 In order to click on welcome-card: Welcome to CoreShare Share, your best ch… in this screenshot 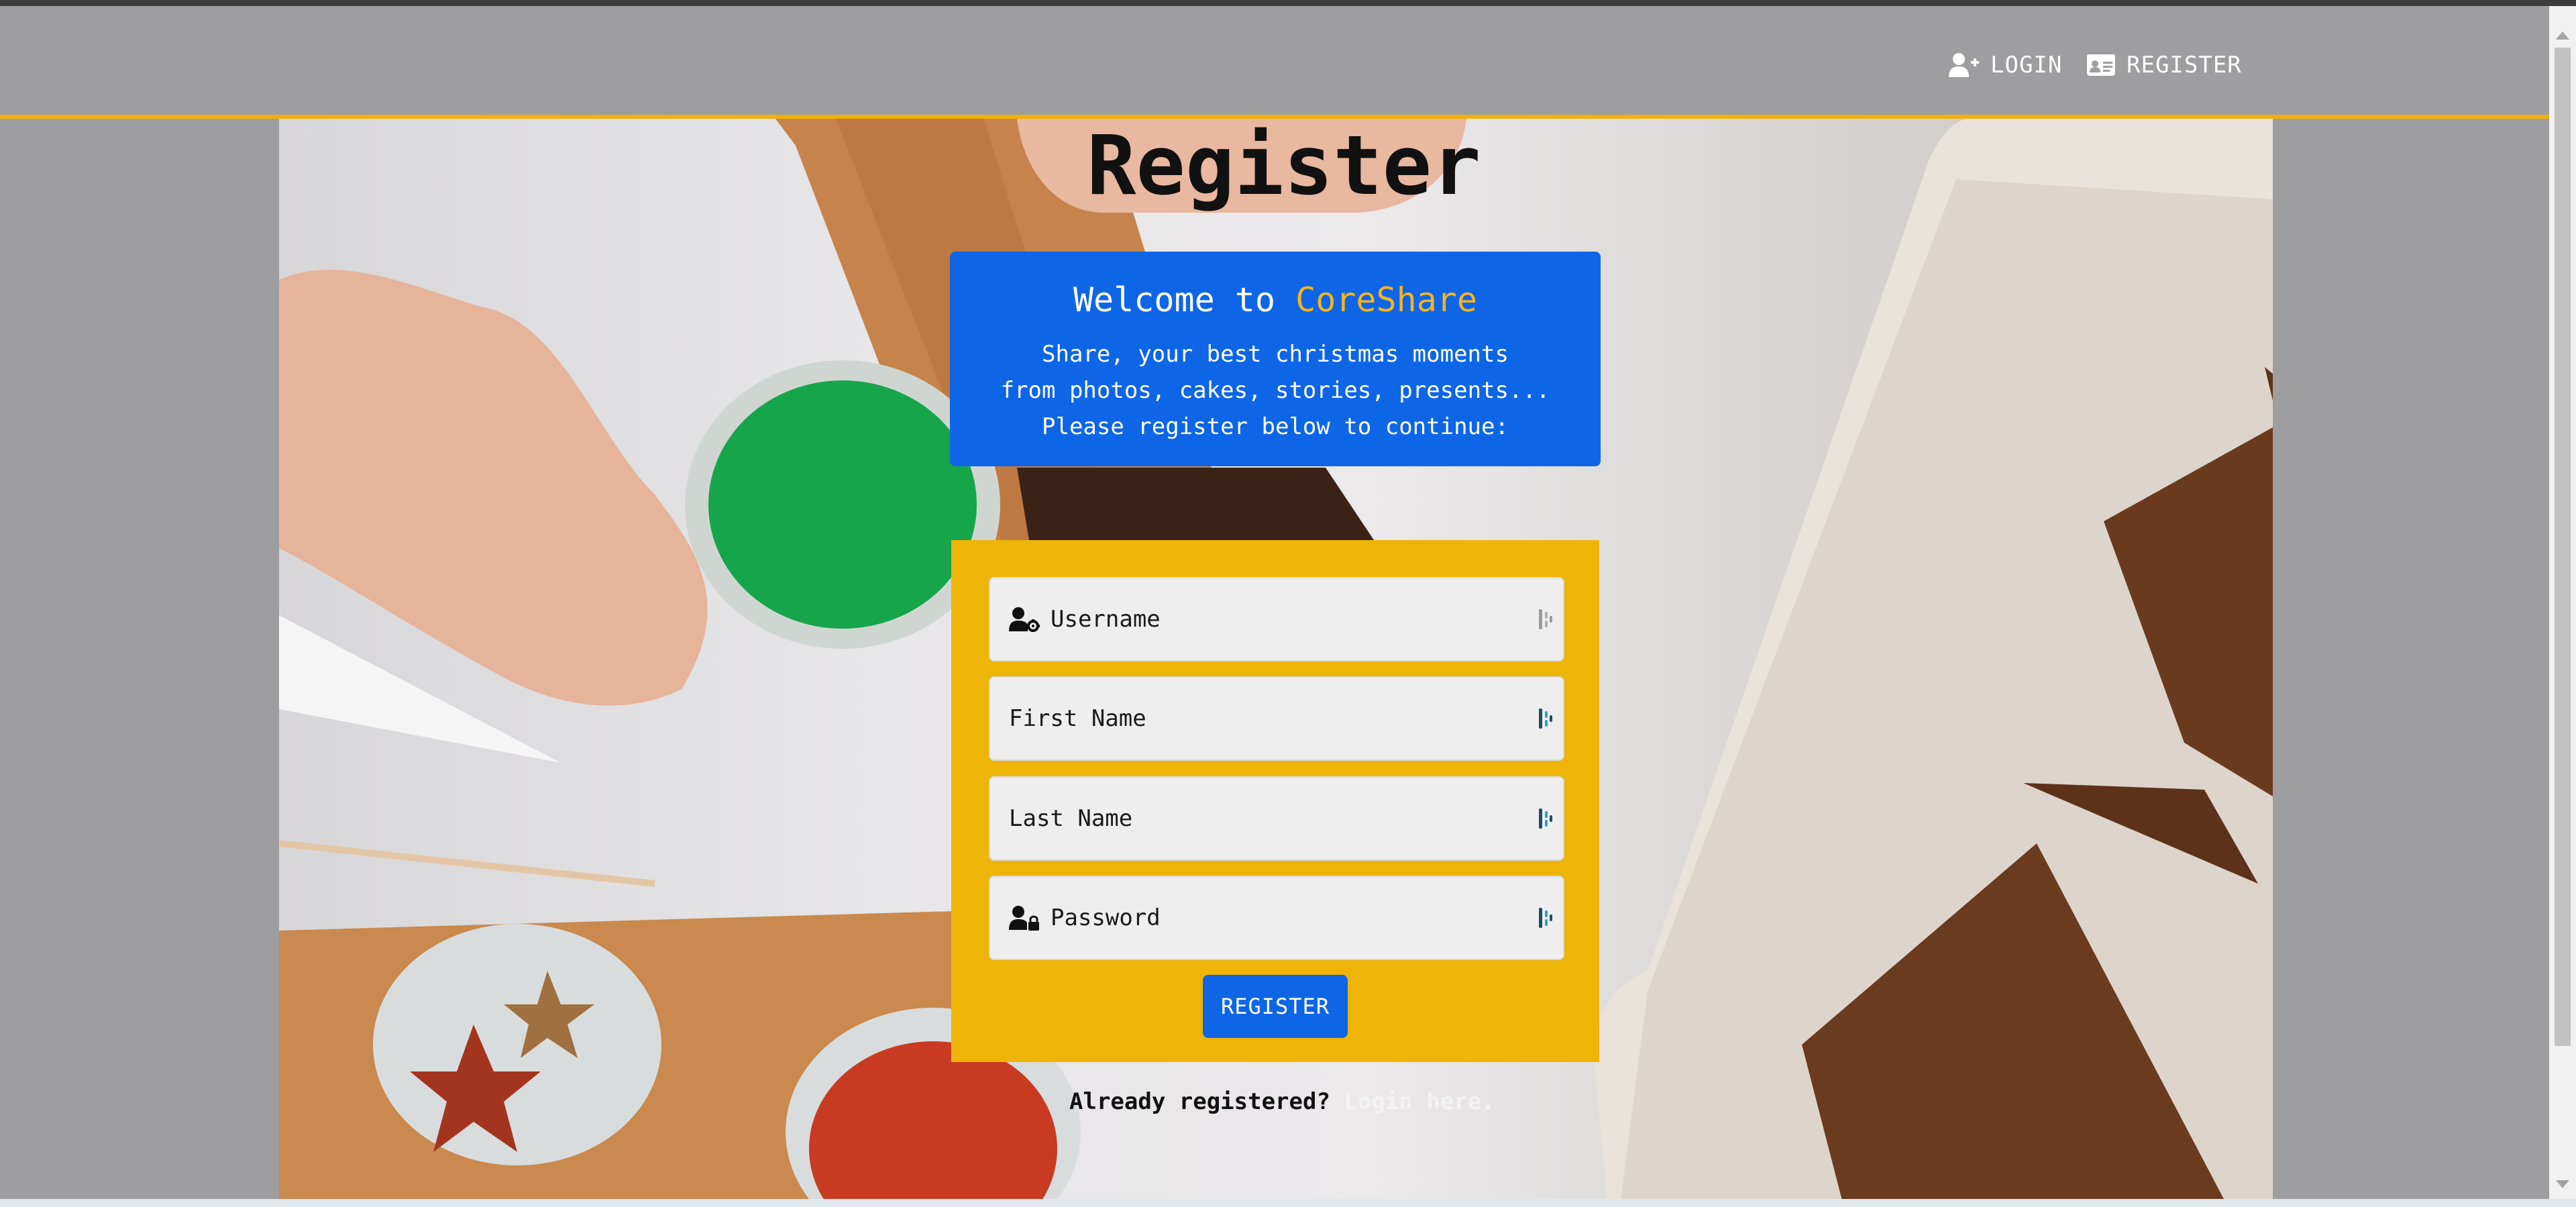, I will do `click(1275, 359)`.